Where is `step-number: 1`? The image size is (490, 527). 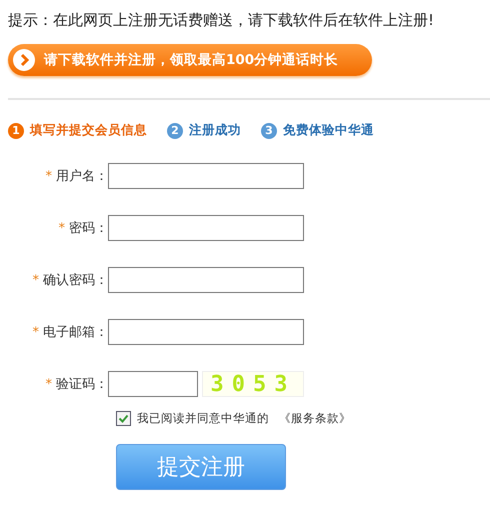
step-number: 1 is located at coordinates (16, 130).